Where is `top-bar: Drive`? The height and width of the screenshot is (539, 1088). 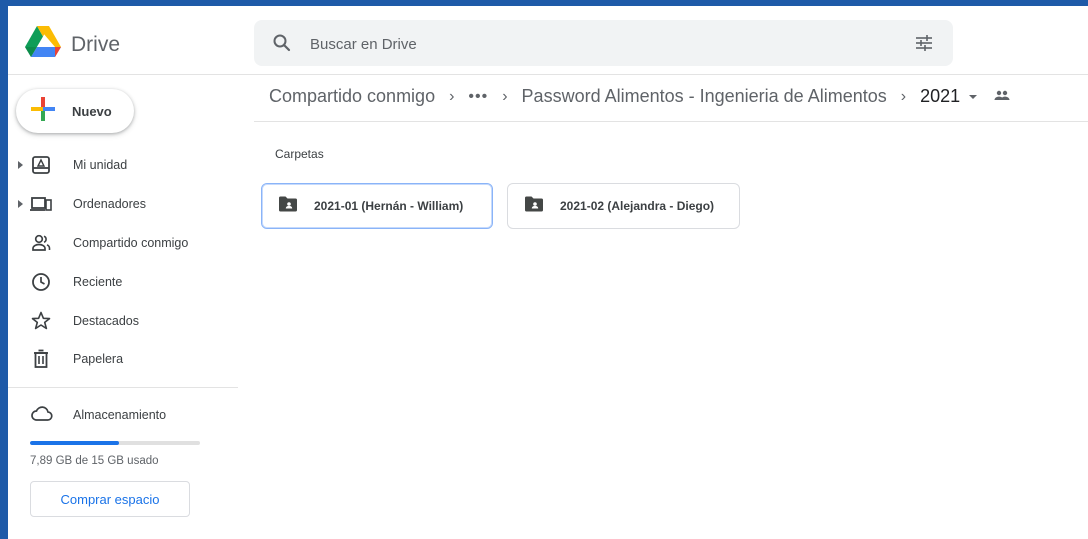 top-bar: Drive is located at coordinates (548, 40).